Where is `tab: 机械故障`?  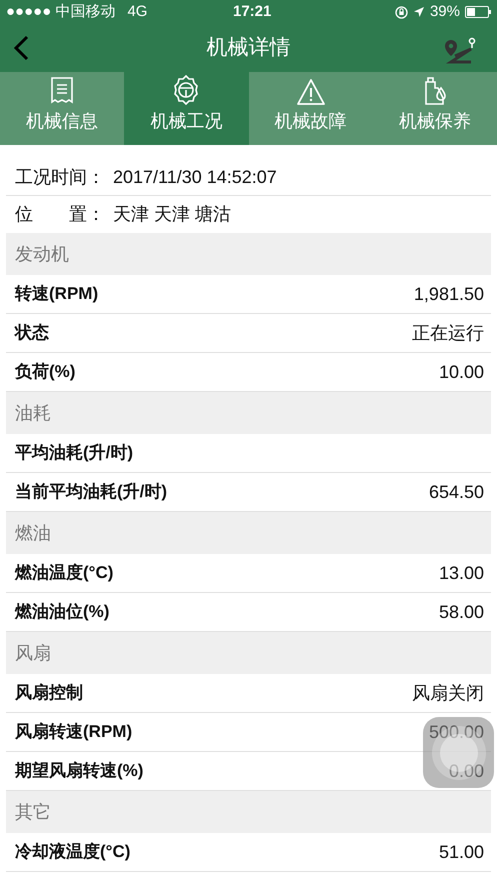 tab: 机械故障 is located at coordinates (310, 108).